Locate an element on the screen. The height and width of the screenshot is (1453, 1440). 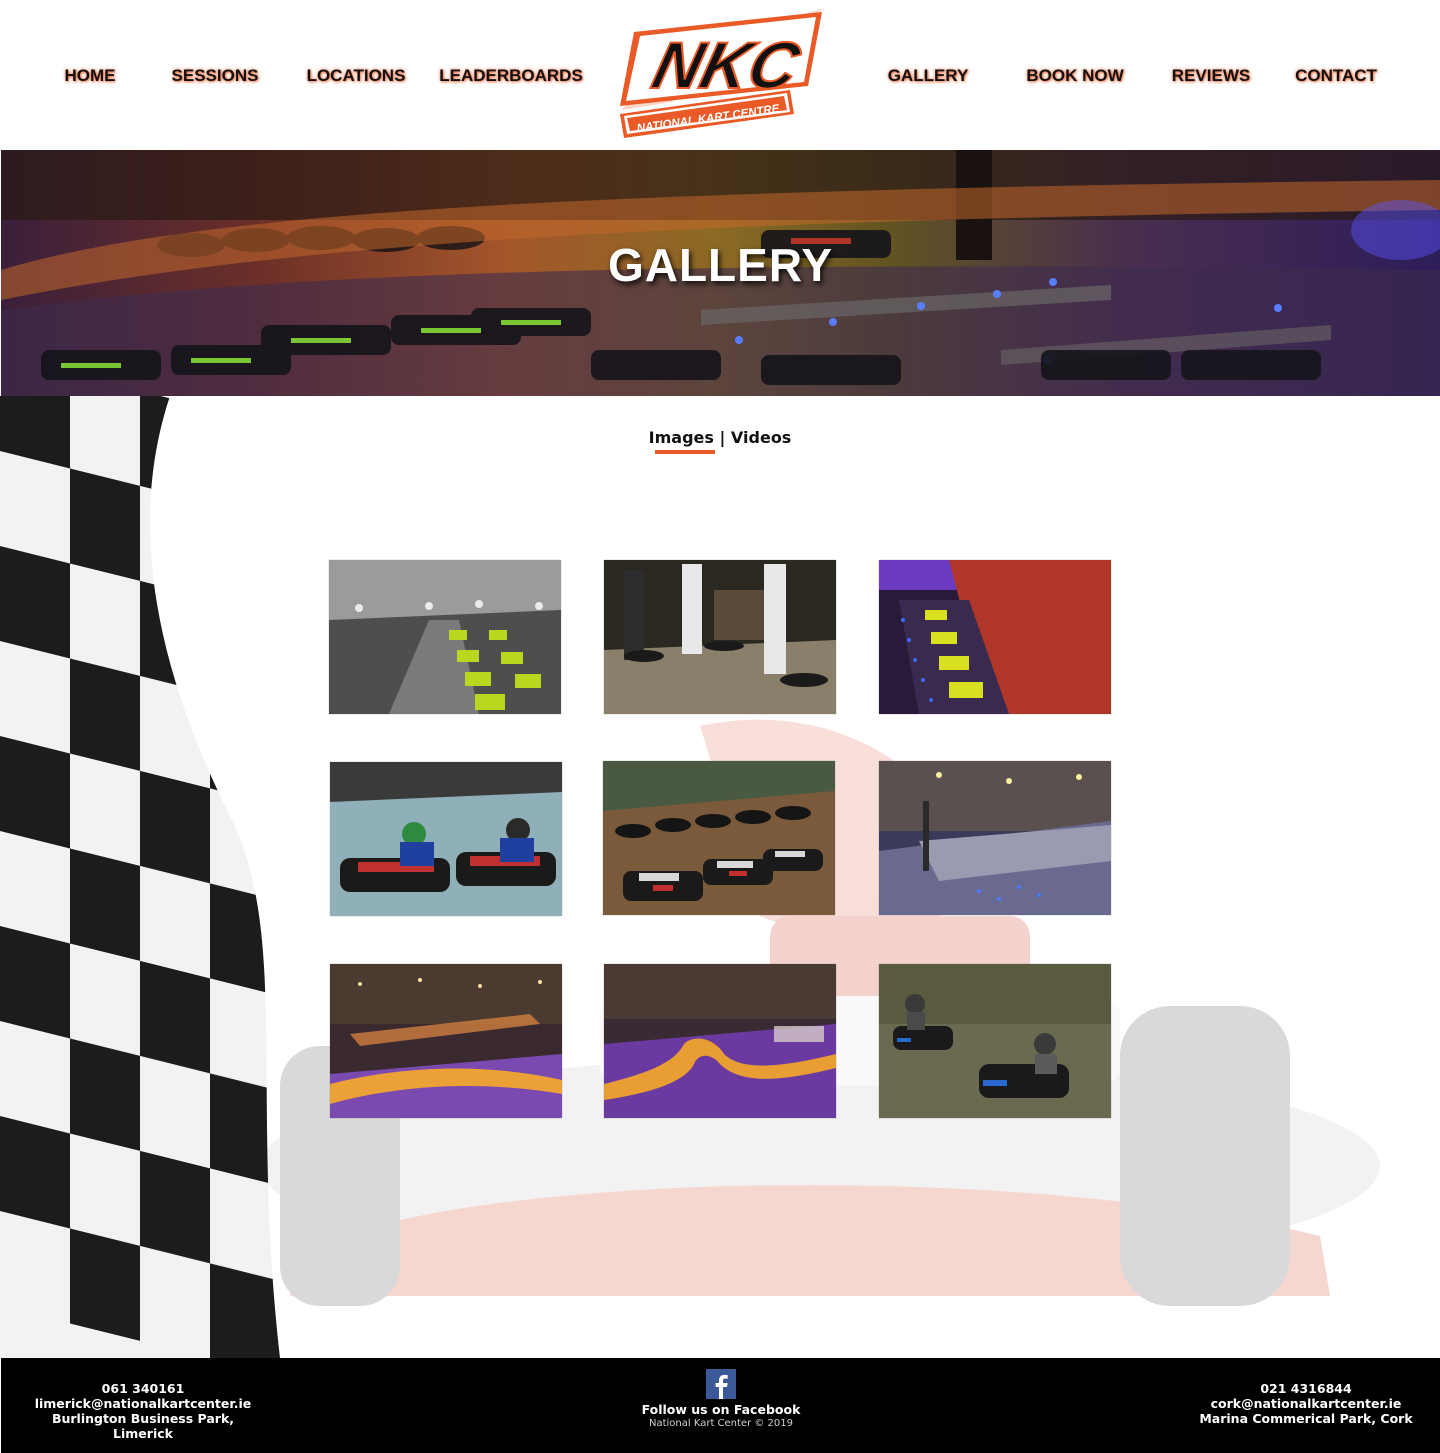
limerick-address: Burlington Business Park, Limerick is located at coordinates (143, 1426).